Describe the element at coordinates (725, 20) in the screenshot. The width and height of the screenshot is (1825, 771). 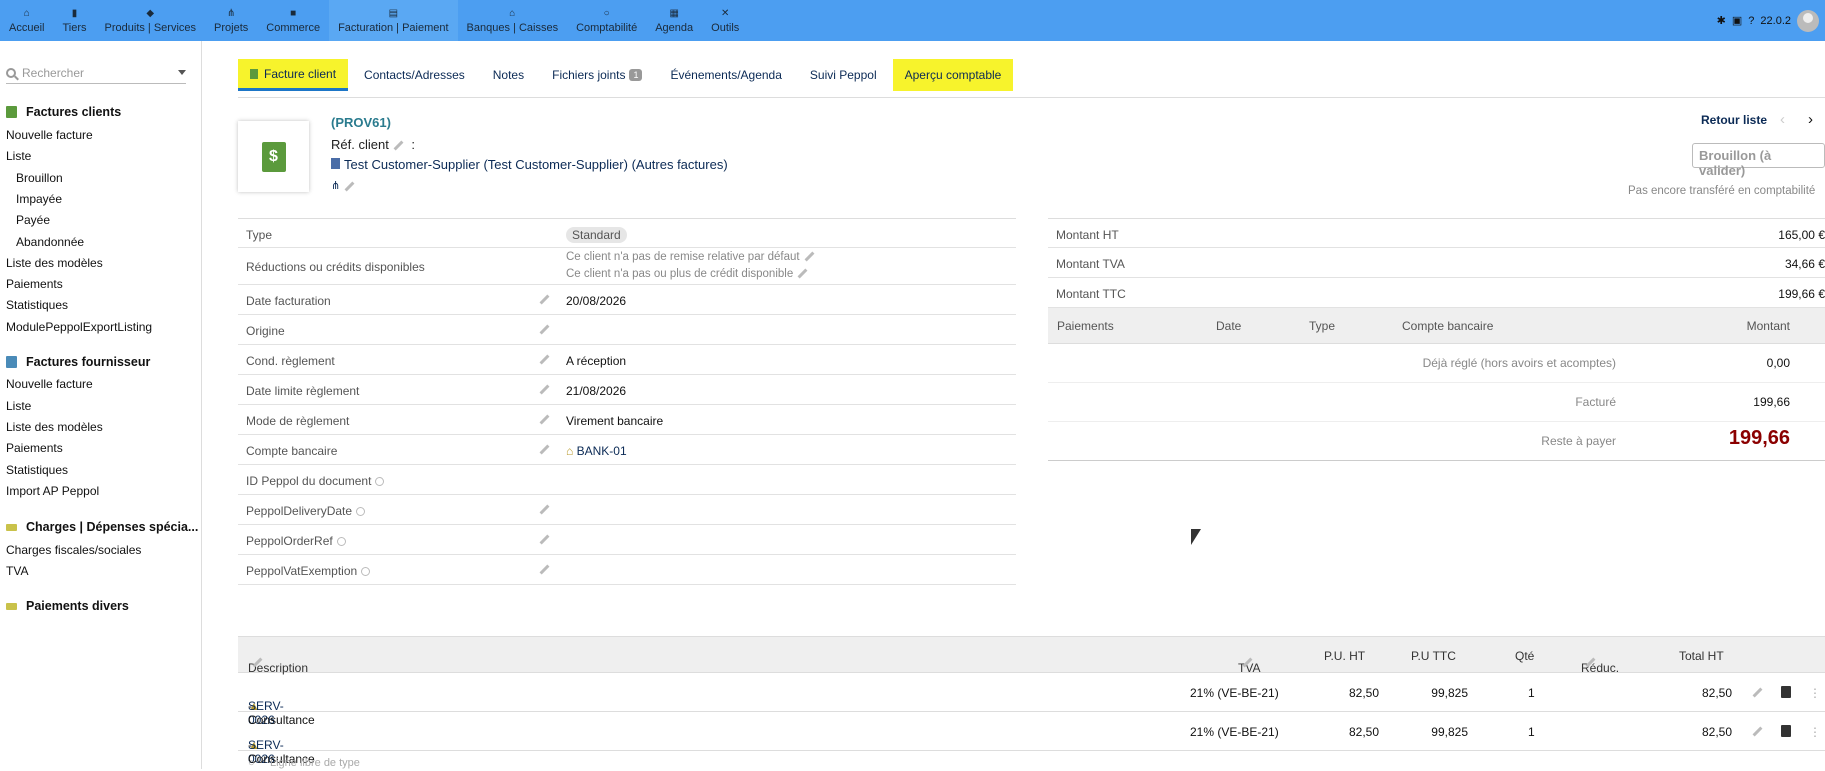
I see `menu-outils: ✕ Outils` at that location.